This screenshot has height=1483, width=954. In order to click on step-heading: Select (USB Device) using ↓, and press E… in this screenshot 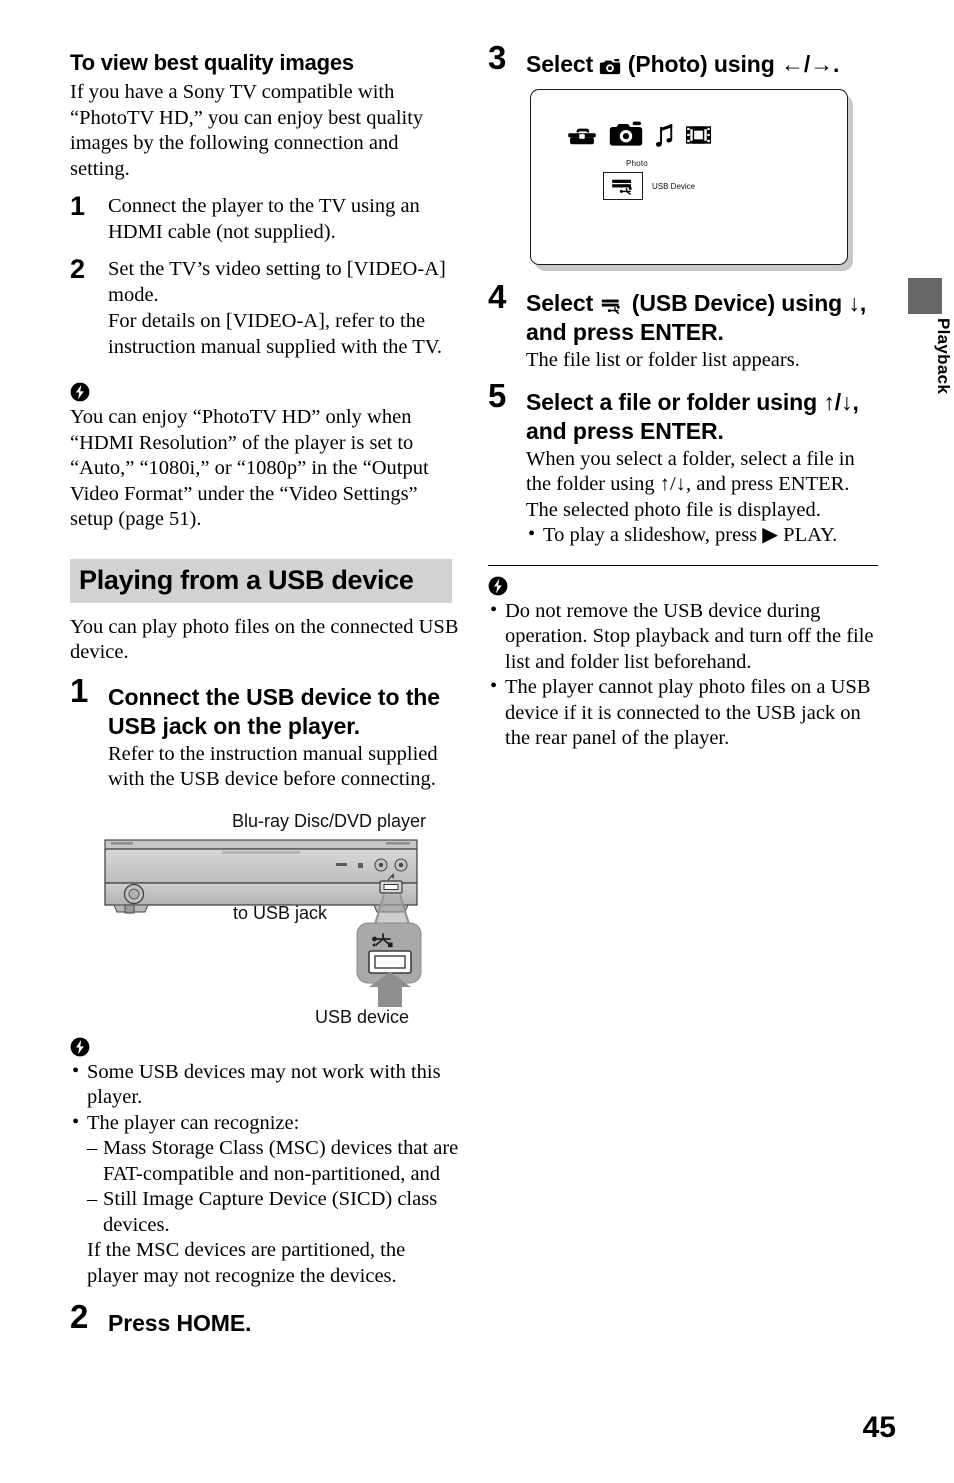, I will do `click(702, 318)`.